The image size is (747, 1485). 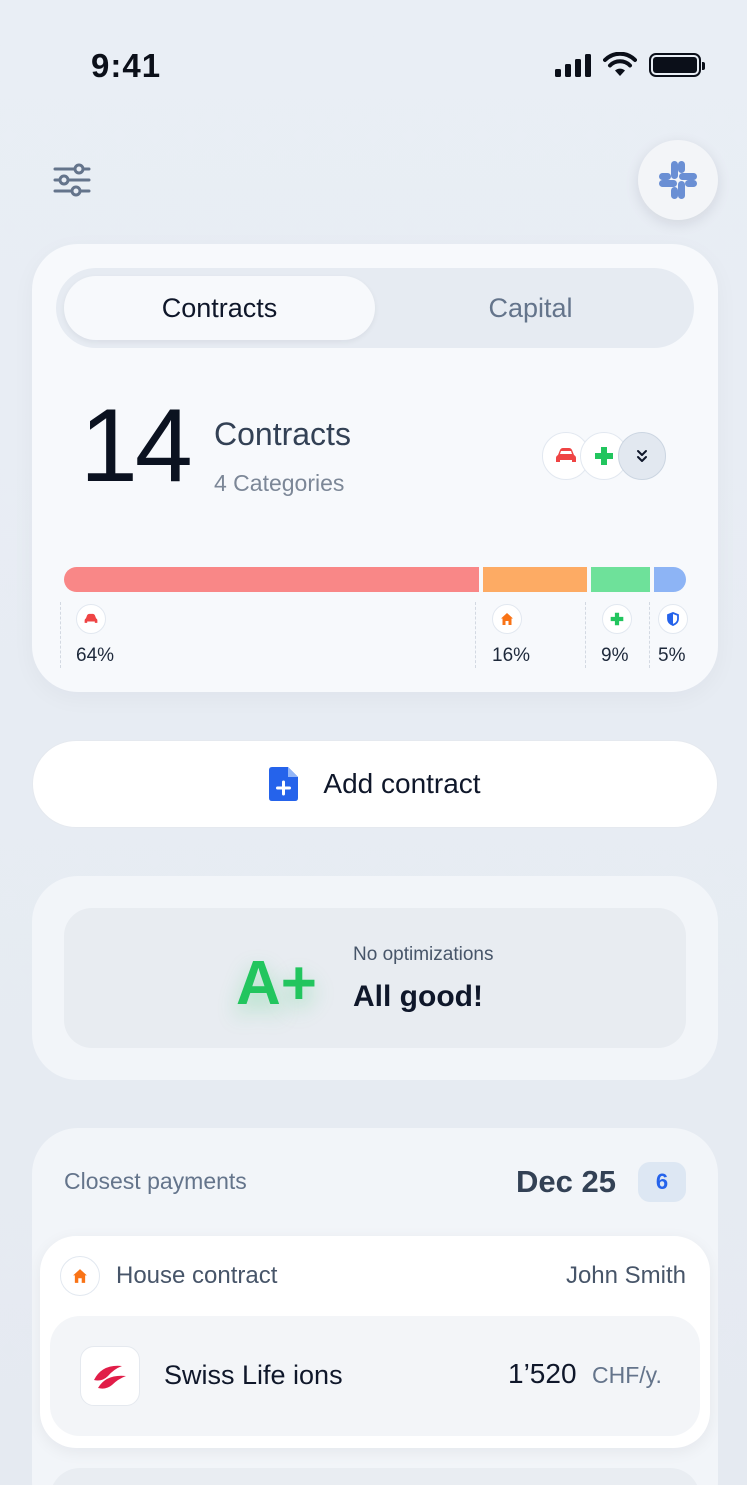 I want to click on bar-segment-health, so click(x=620, y=579).